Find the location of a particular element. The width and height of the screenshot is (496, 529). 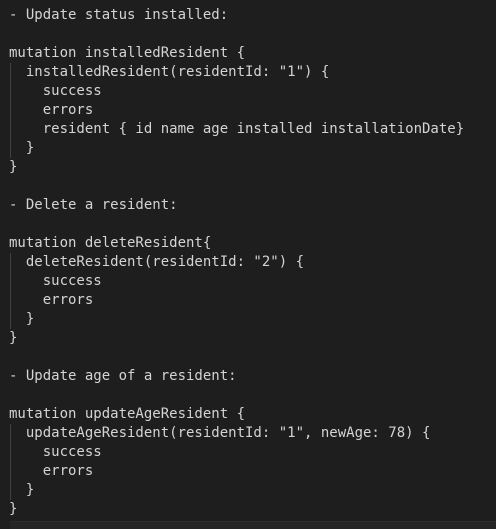

code-text: deleteResident(residentId: "2") { is located at coordinates (157, 262).